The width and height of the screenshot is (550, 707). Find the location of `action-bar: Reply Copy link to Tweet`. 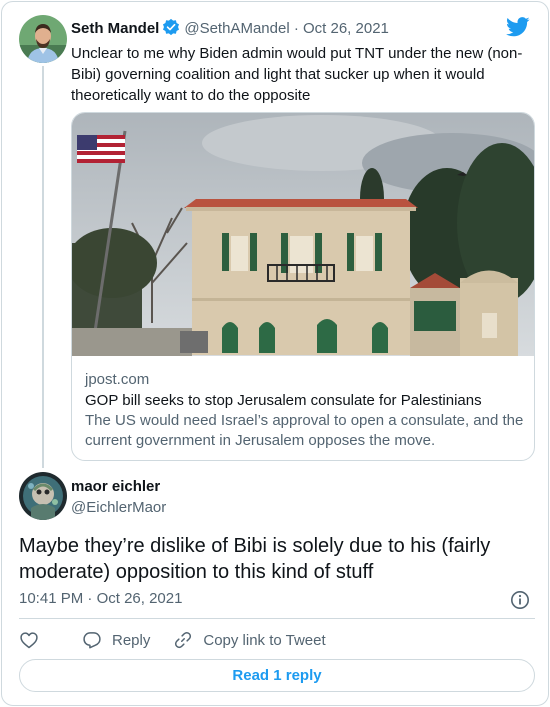

action-bar: Reply Copy link to Tweet is located at coordinates (172, 640).